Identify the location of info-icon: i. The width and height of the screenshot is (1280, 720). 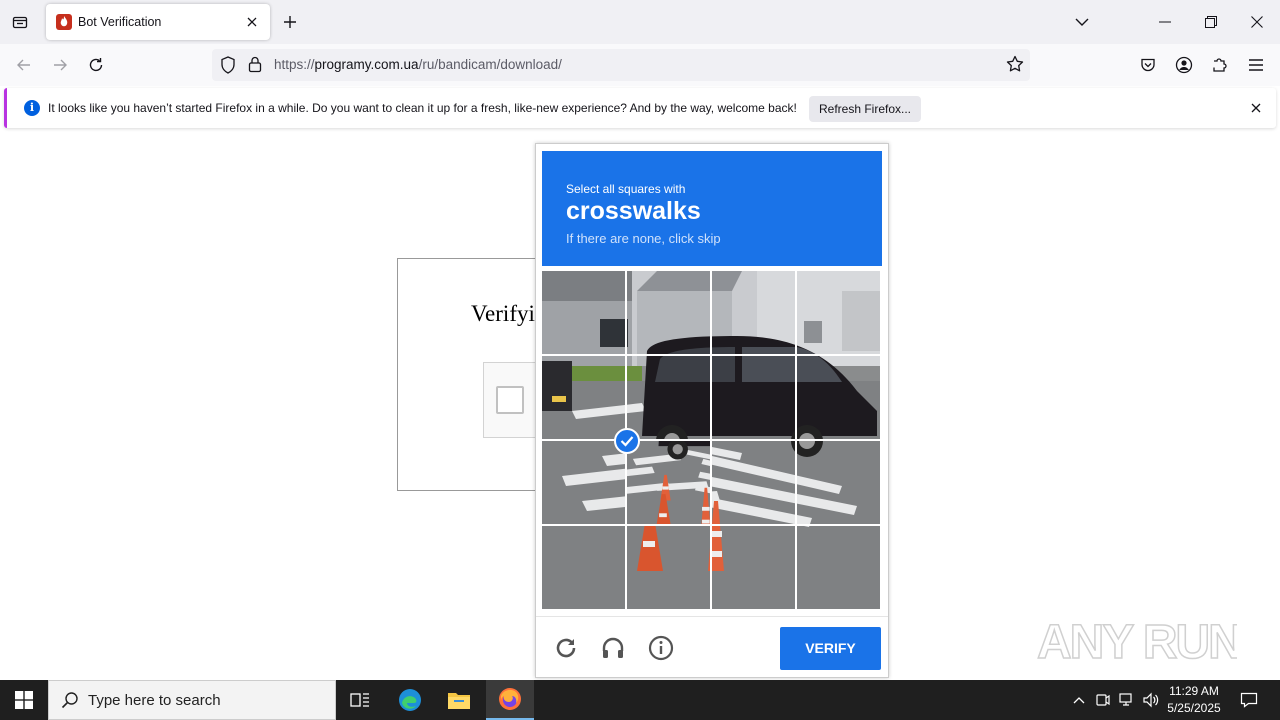
(32, 108).